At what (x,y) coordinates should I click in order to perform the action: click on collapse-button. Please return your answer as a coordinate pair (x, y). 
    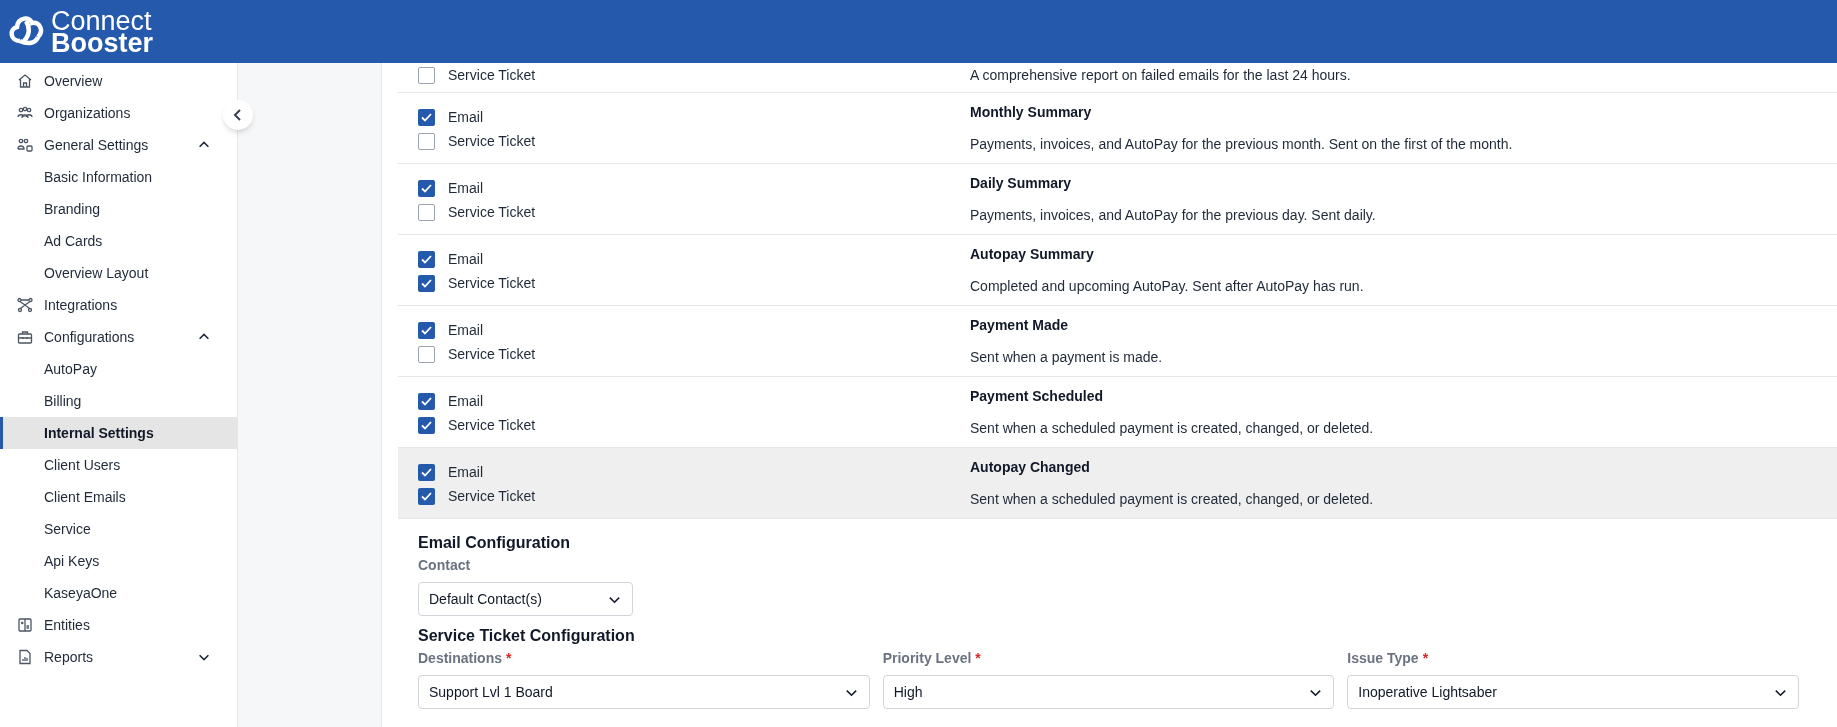
    Looking at the image, I should click on (238, 115).